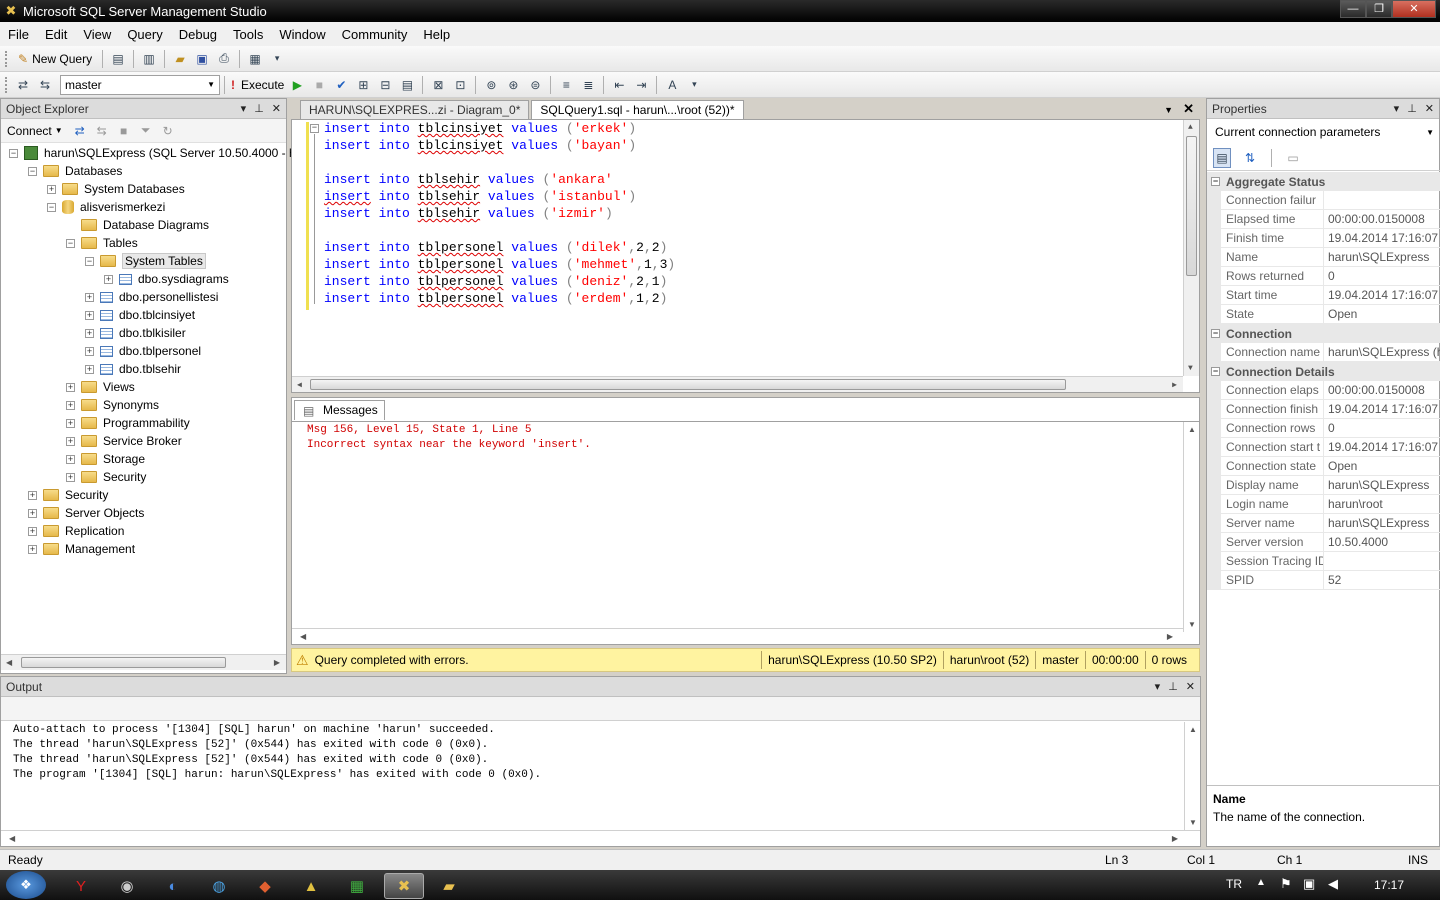 This screenshot has width=1440, height=900. Describe the element at coordinates (1192, 776) in the screenshot. I see `output-vertical-scrollbar: ▲ ▼` at that location.